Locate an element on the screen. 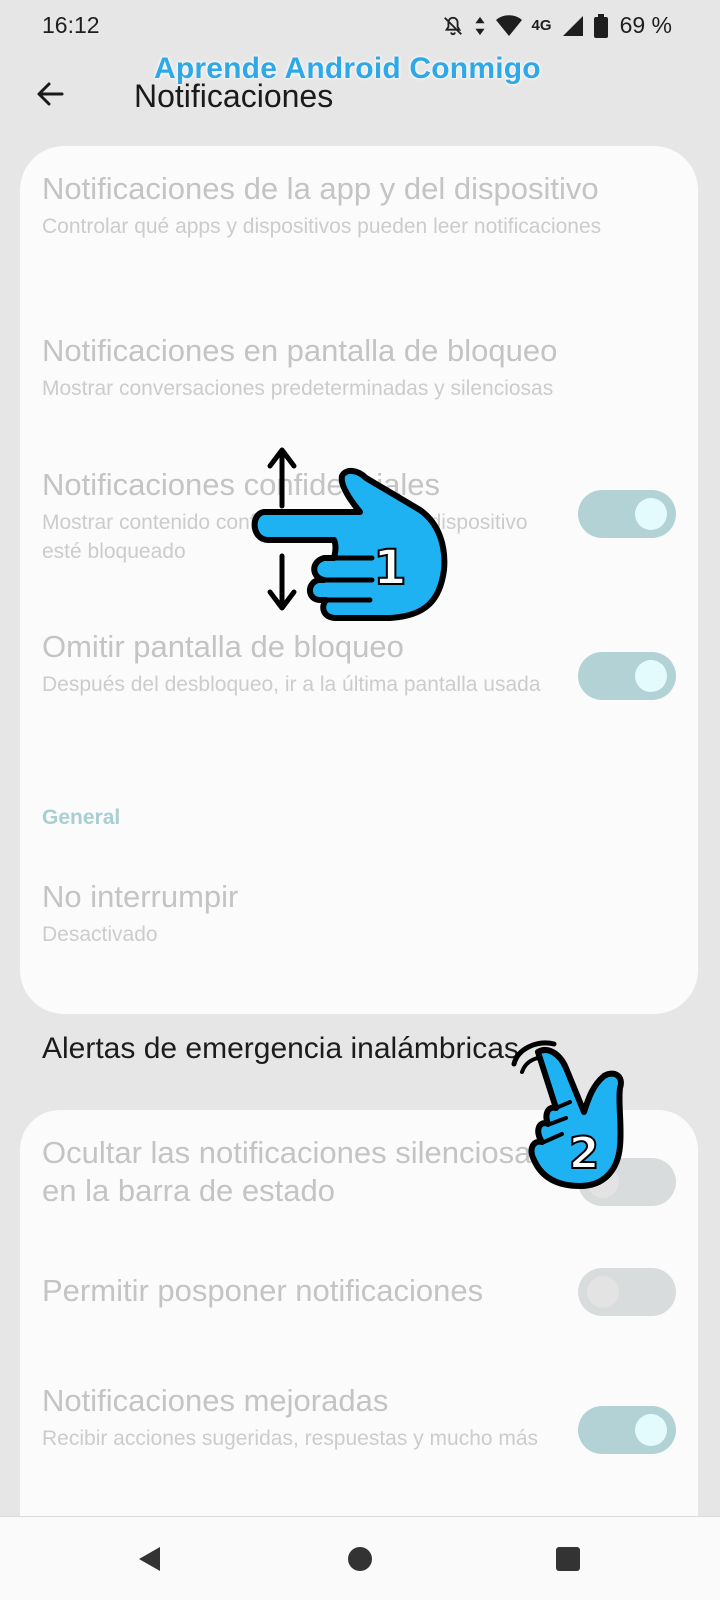  scroll-gesture-annotation: 1 is located at coordinates (350, 537).